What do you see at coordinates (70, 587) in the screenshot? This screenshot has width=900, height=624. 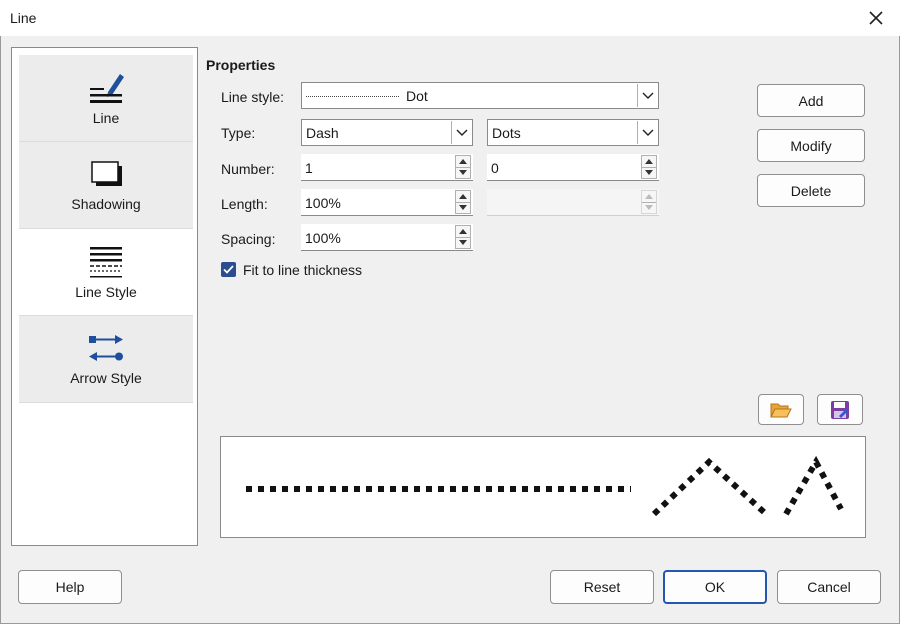 I see `help-button: Help` at bounding box center [70, 587].